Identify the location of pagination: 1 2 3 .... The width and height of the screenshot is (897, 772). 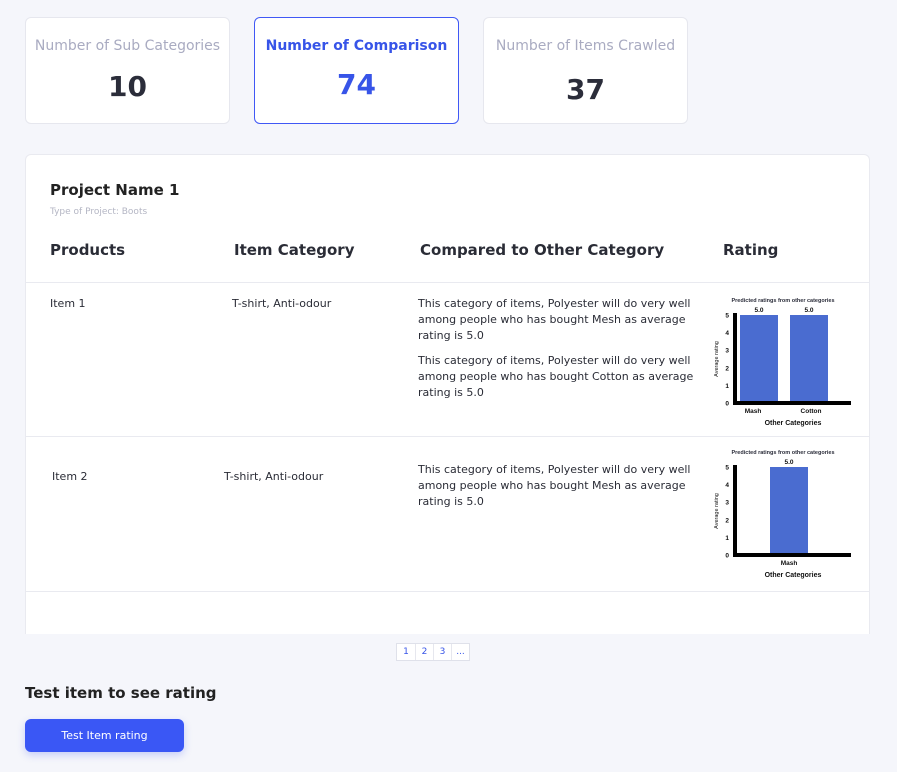
(433, 652).